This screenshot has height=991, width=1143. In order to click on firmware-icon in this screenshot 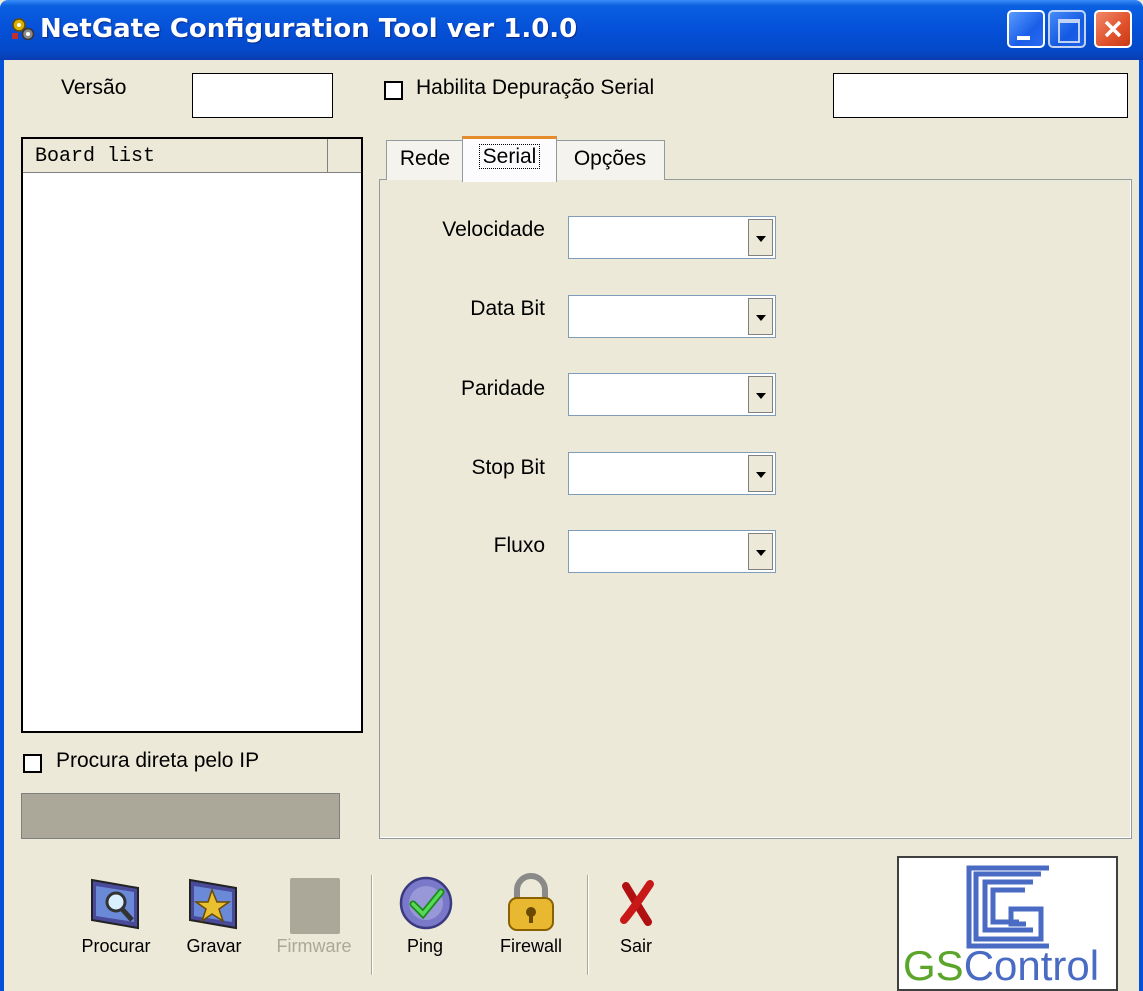, I will do `click(315, 906)`.